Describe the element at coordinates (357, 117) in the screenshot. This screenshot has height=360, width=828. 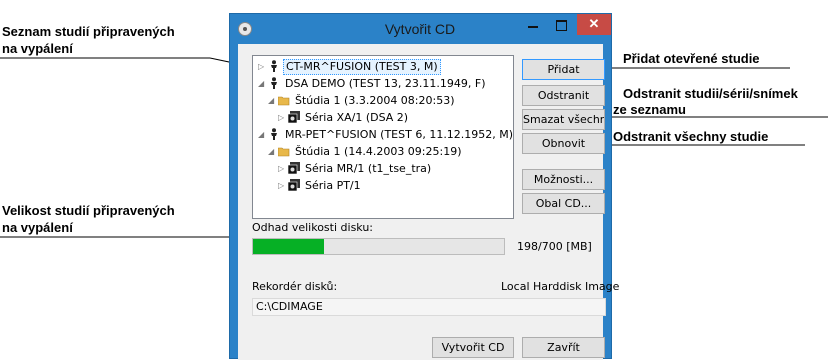
I see `tree-node-label: Séria XA/1 (DSA 2)` at that location.